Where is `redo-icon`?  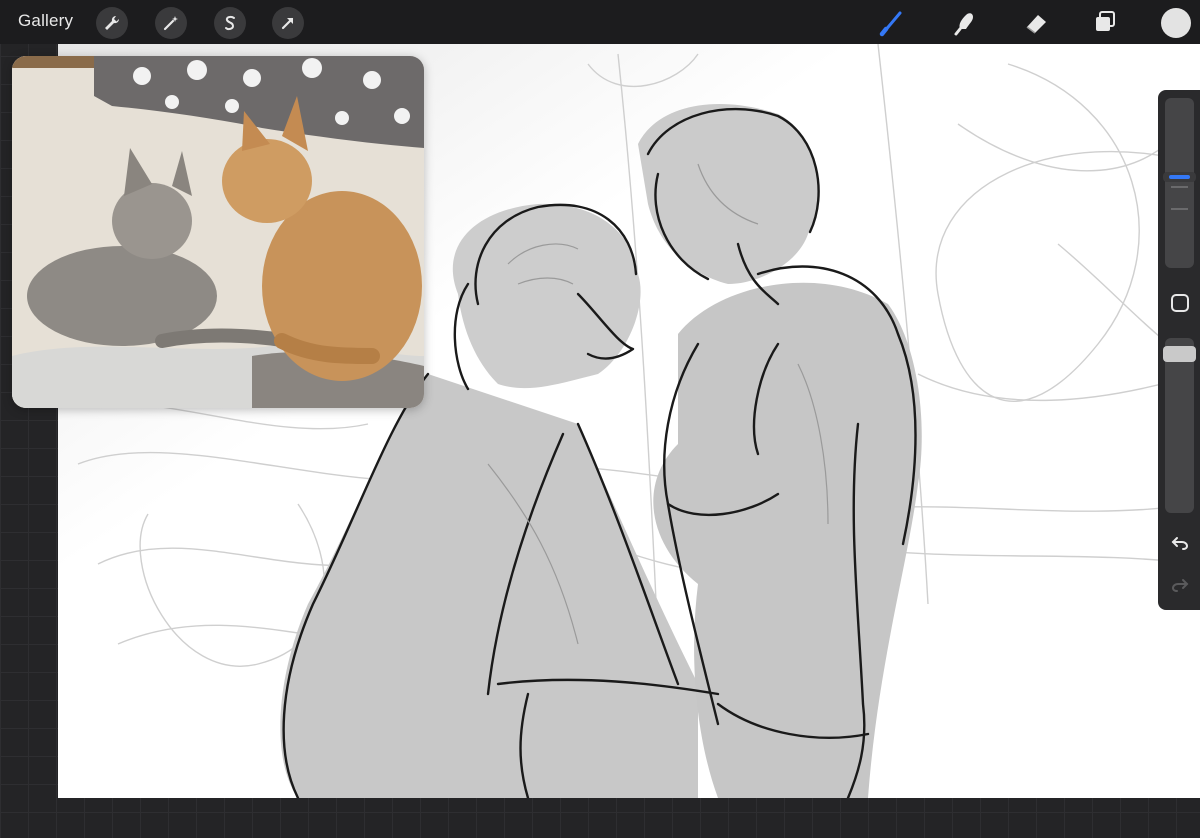 redo-icon is located at coordinates (1179, 584).